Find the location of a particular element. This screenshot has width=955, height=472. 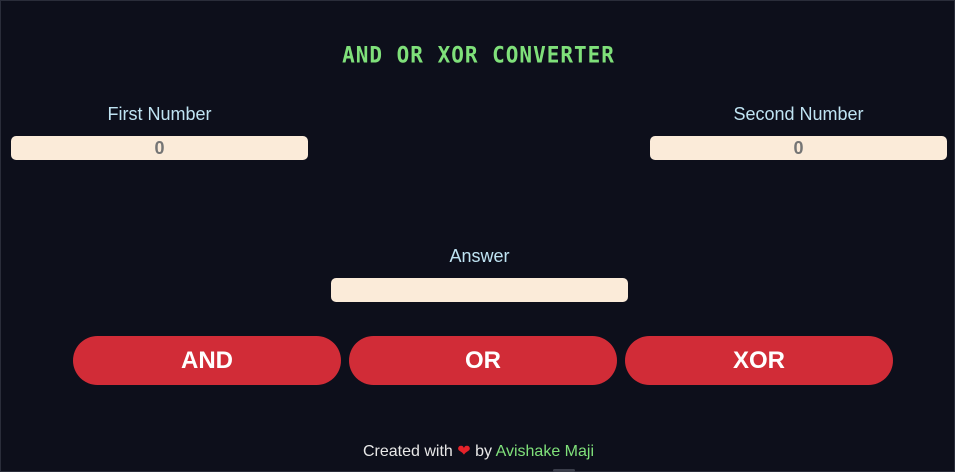

or-button: OR is located at coordinates (483, 360).